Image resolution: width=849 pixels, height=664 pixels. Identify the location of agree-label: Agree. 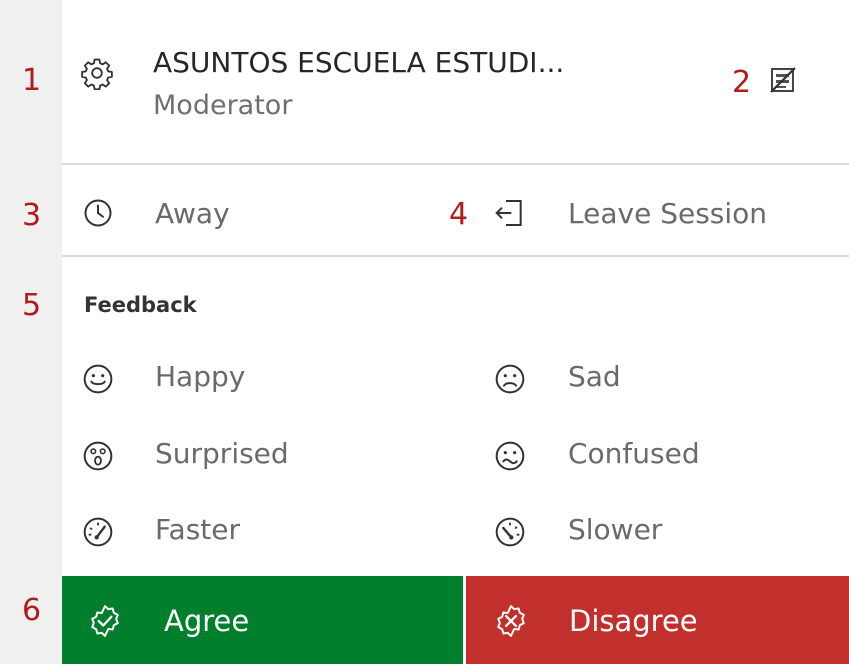
(207, 621).